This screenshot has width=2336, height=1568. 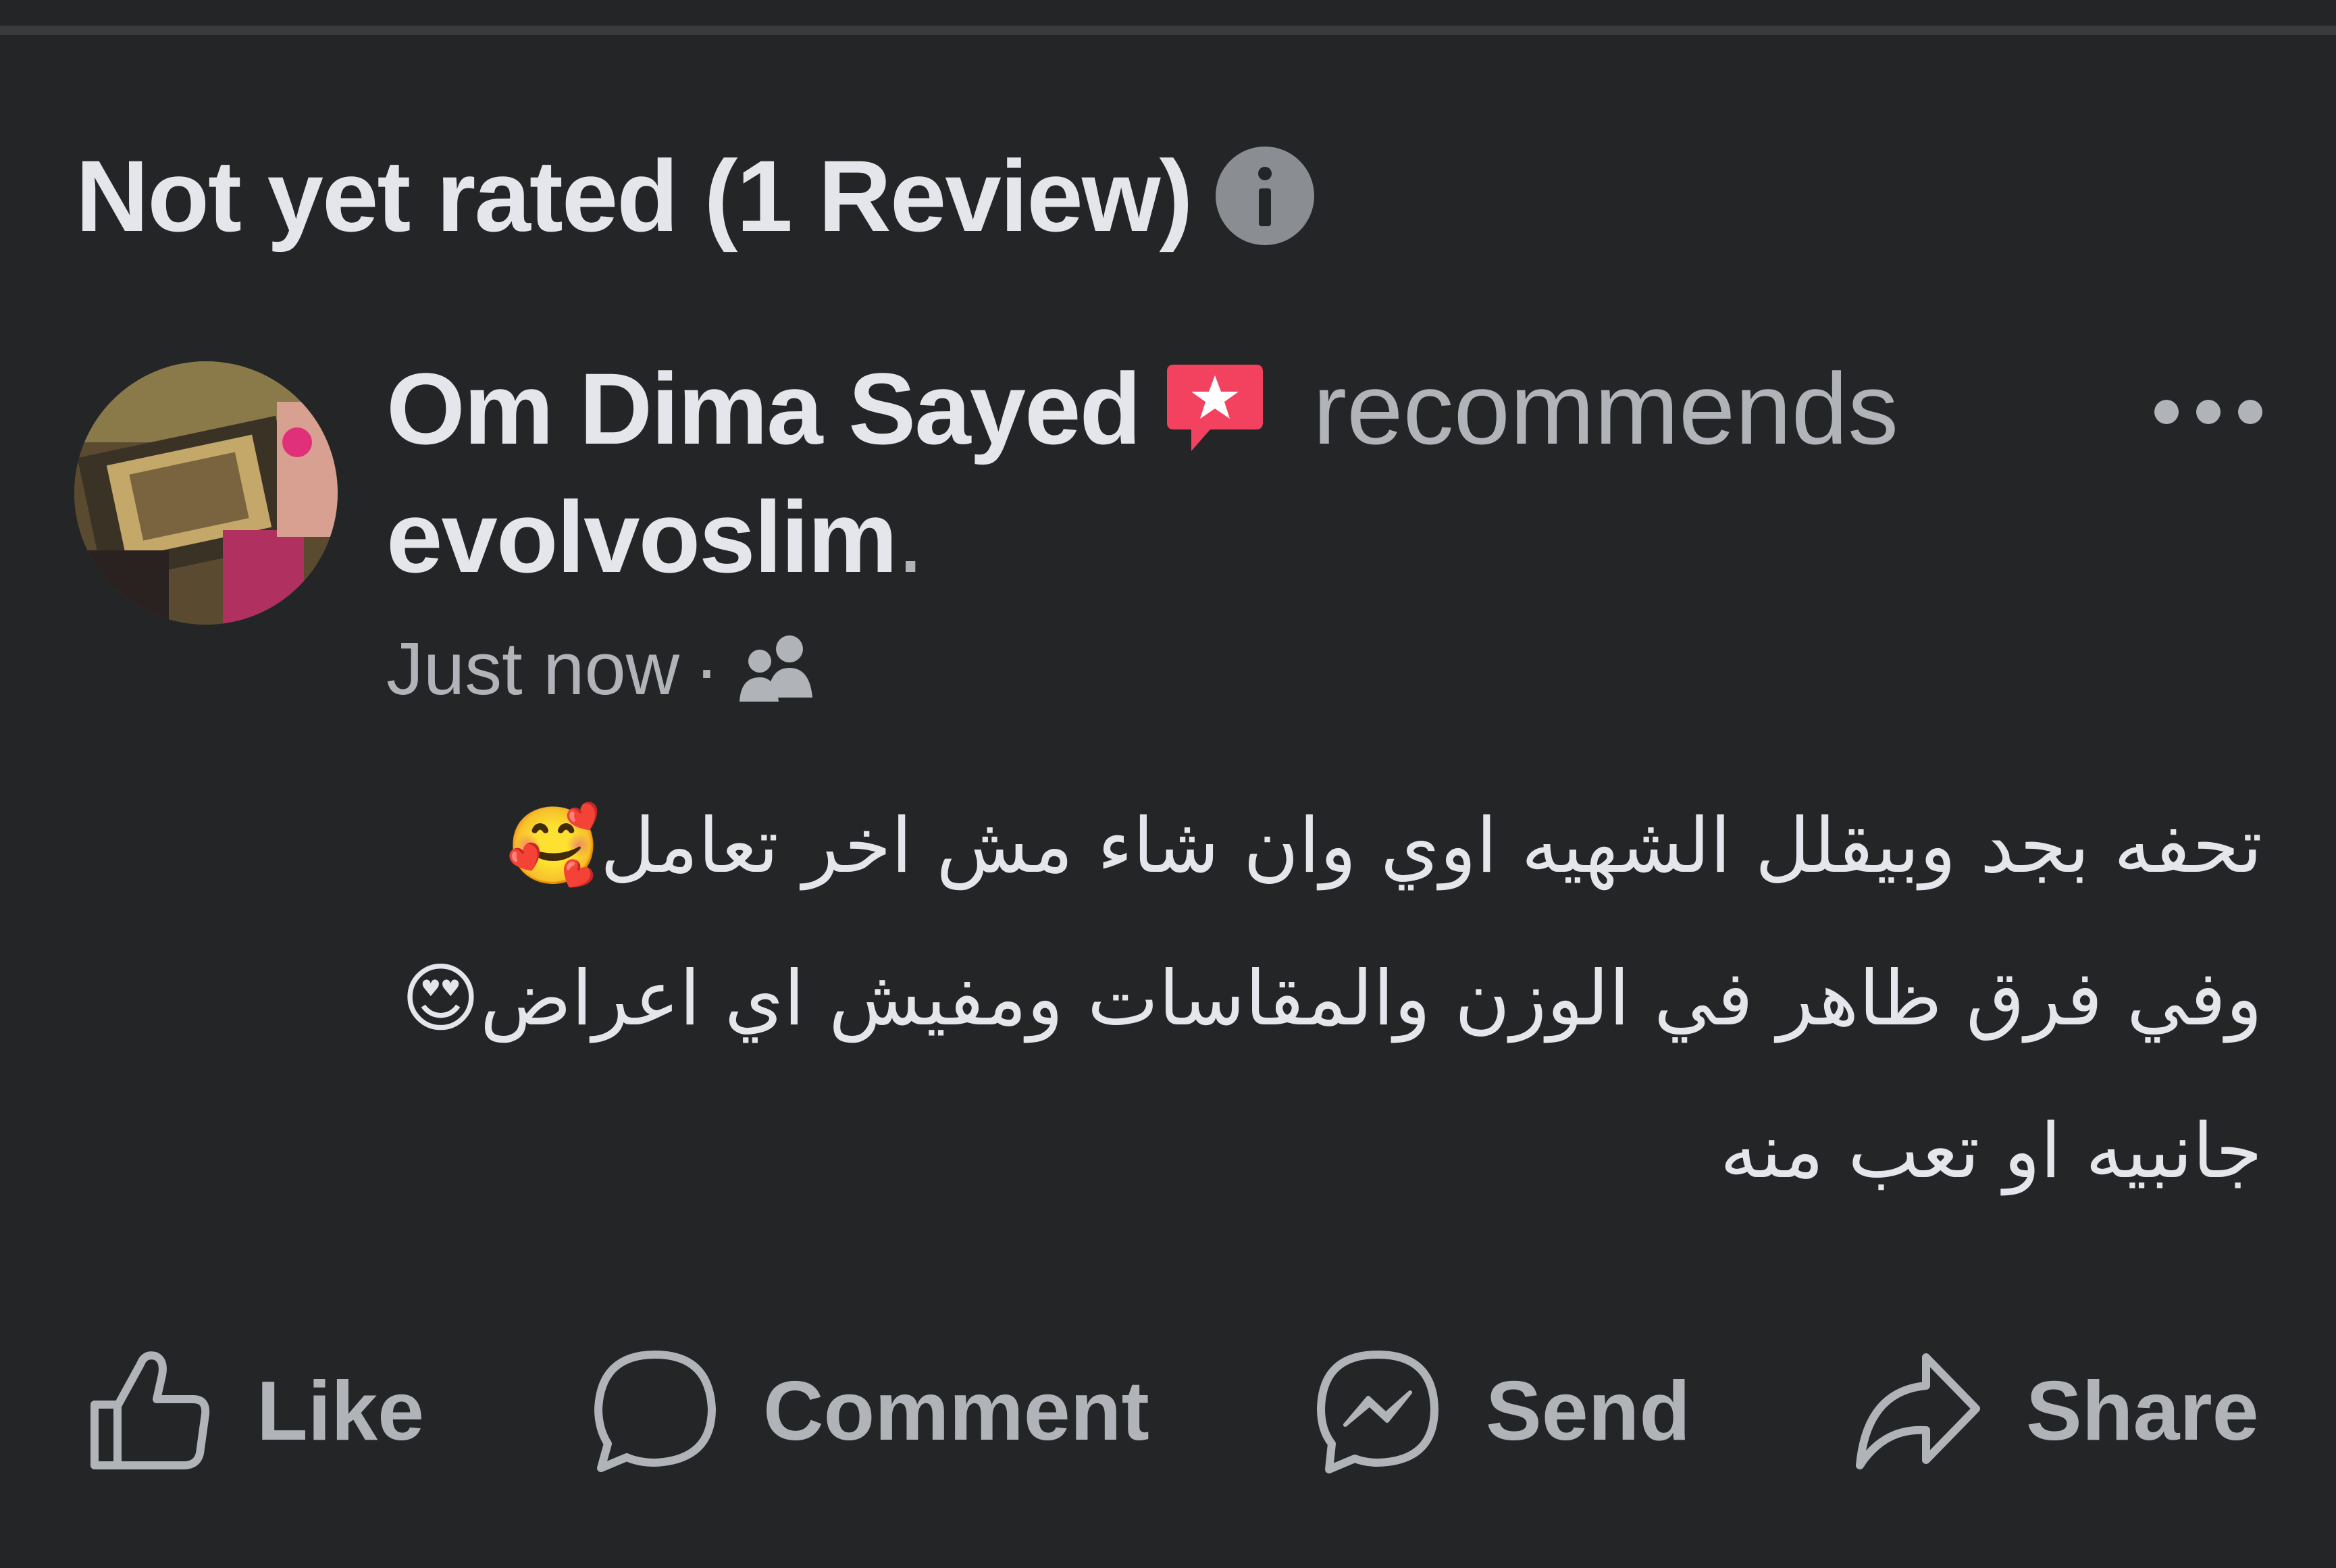 I want to click on period: ., so click(x=911, y=536).